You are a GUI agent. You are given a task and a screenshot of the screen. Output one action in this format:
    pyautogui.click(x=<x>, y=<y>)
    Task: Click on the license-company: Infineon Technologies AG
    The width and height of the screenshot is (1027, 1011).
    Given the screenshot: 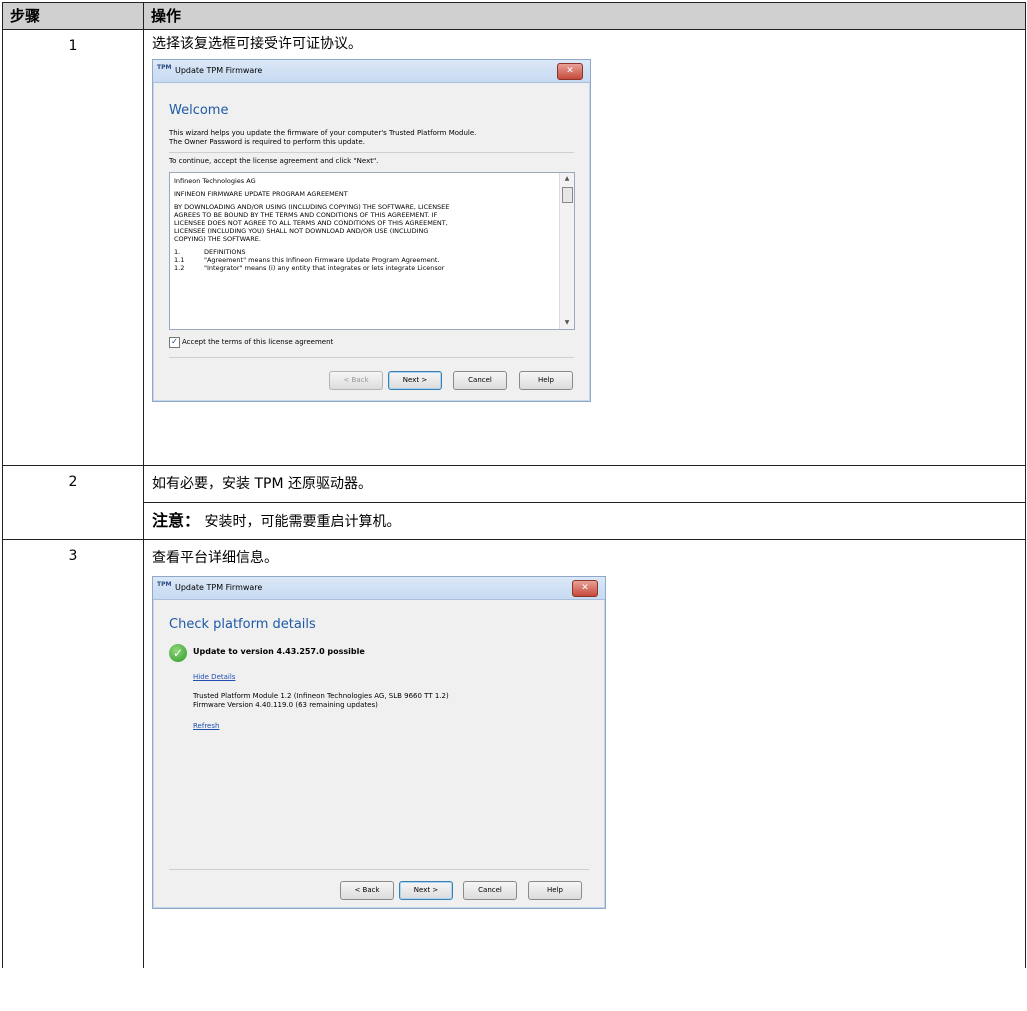 What is the action you would take?
    pyautogui.click(x=215, y=181)
    